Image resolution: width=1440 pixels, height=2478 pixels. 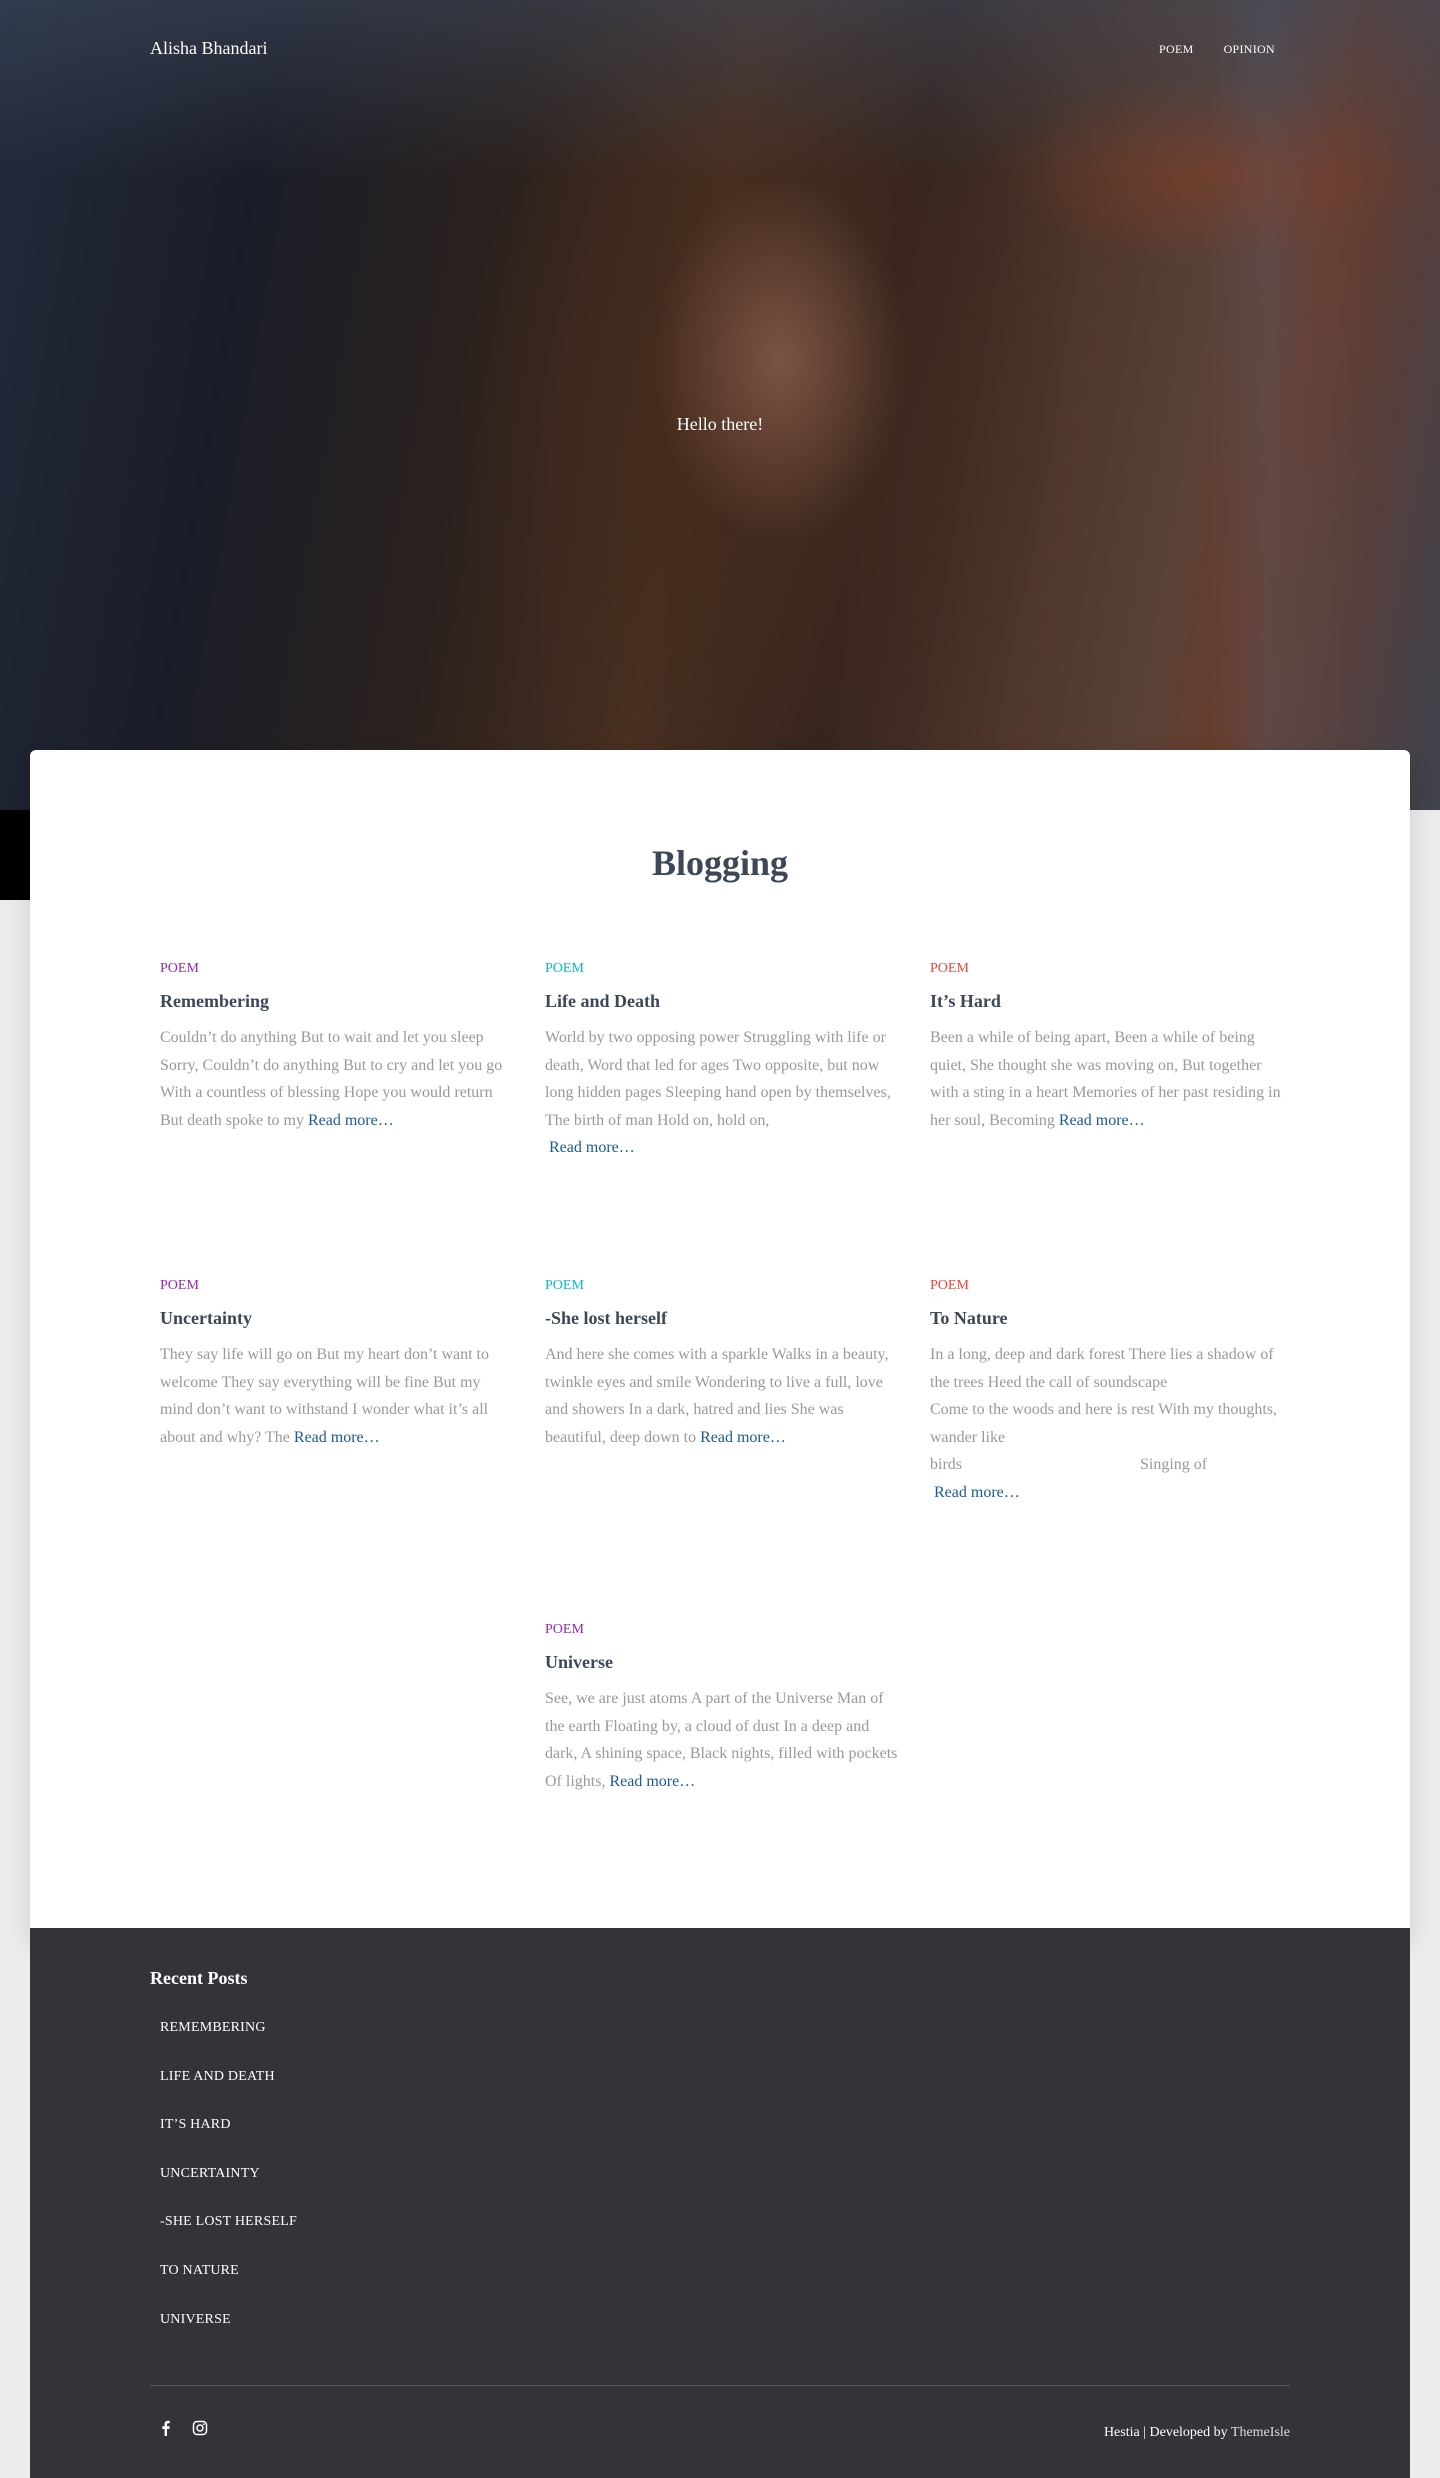 I want to click on recent-post-link: UNCERTAINTY, so click(x=228, y=2190).